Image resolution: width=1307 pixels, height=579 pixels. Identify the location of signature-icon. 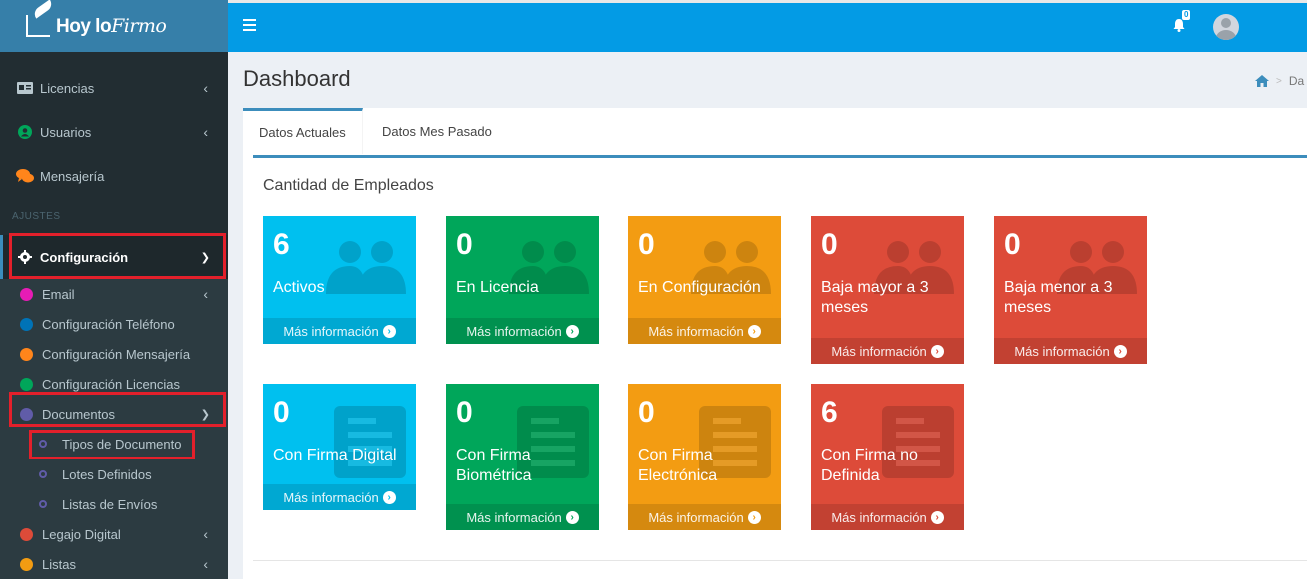
(38, 26).